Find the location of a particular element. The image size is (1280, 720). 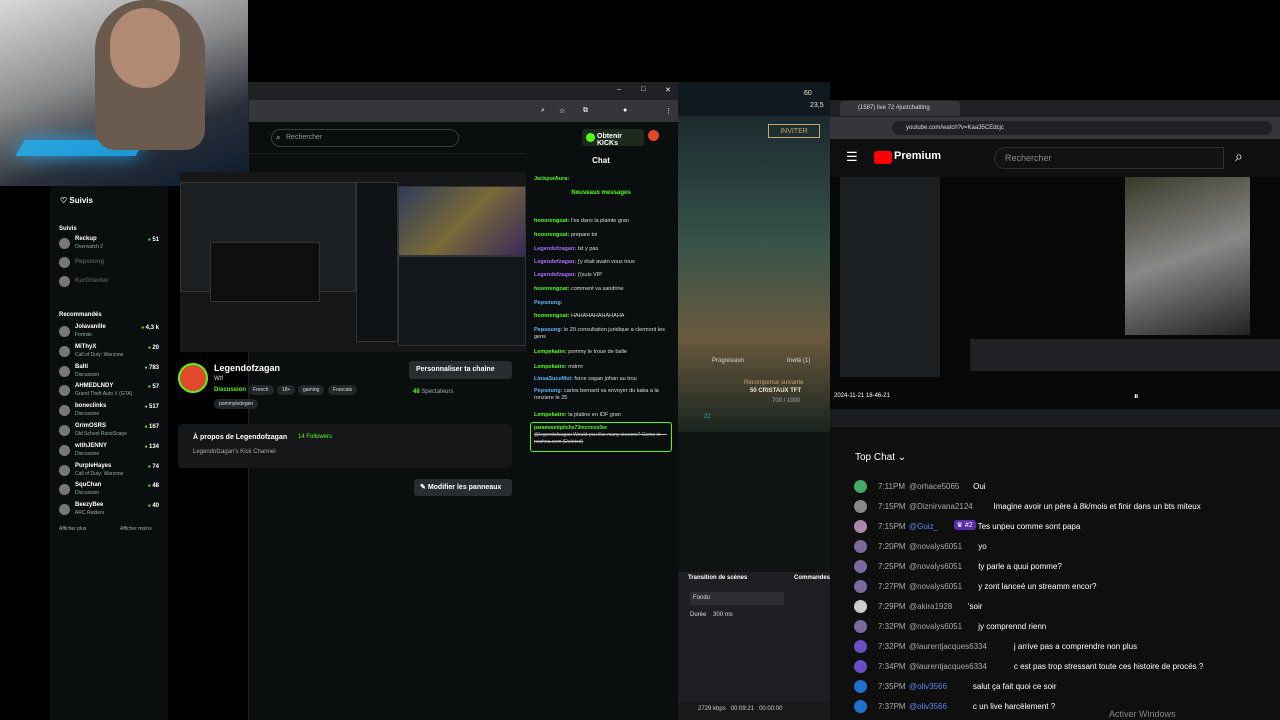

url-field: youtube.com/watch?v=Kaa35CEdcjc is located at coordinates (1082, 128).